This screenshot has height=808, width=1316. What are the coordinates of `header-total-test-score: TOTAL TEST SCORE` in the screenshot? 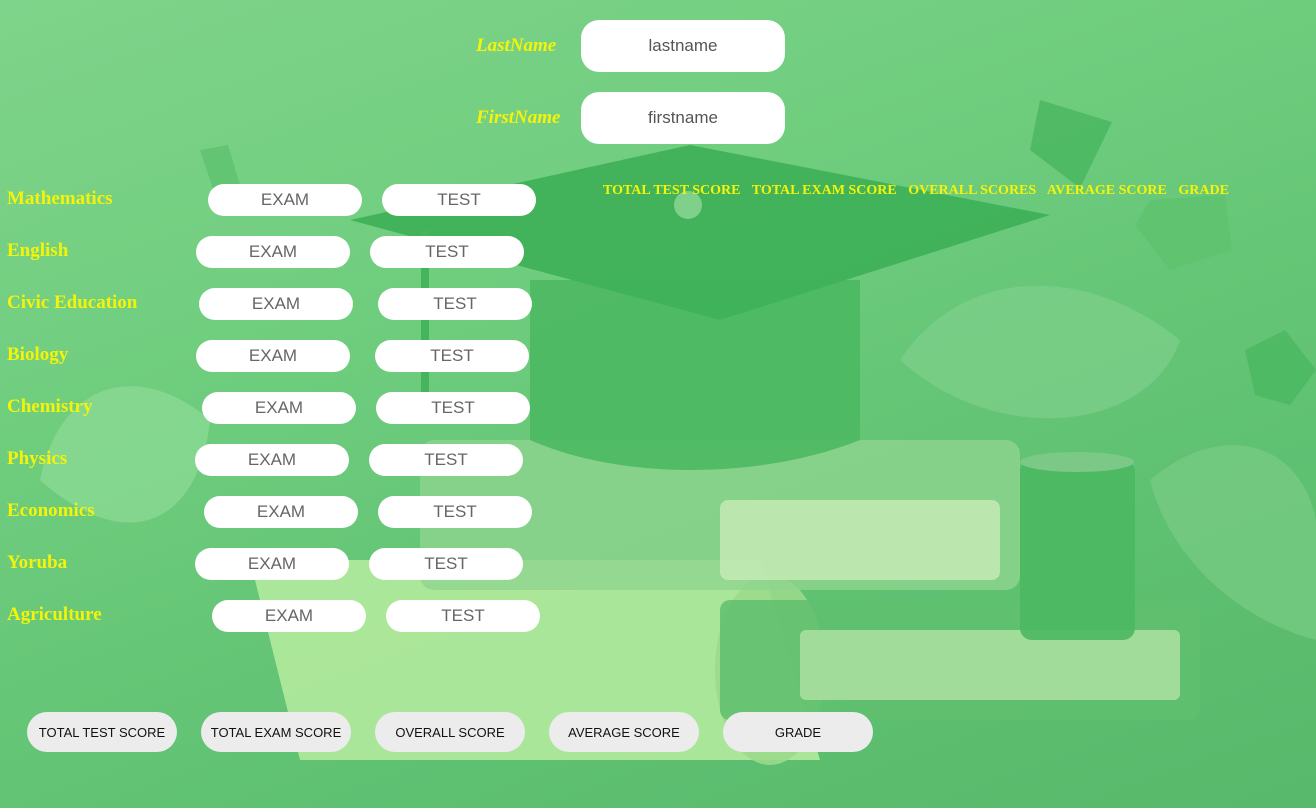 It's located at (672, 190).